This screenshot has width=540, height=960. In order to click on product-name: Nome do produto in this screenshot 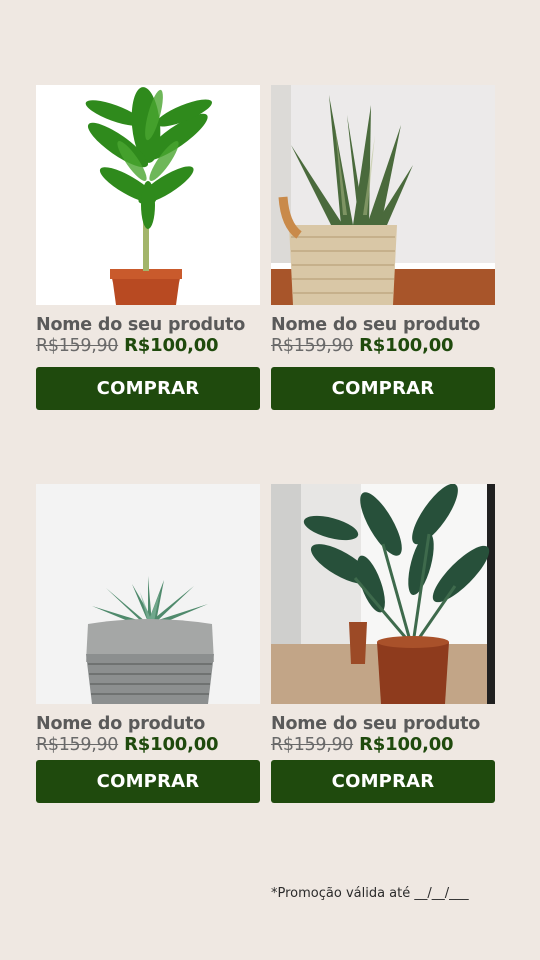, I will do `click(121, 724)`.